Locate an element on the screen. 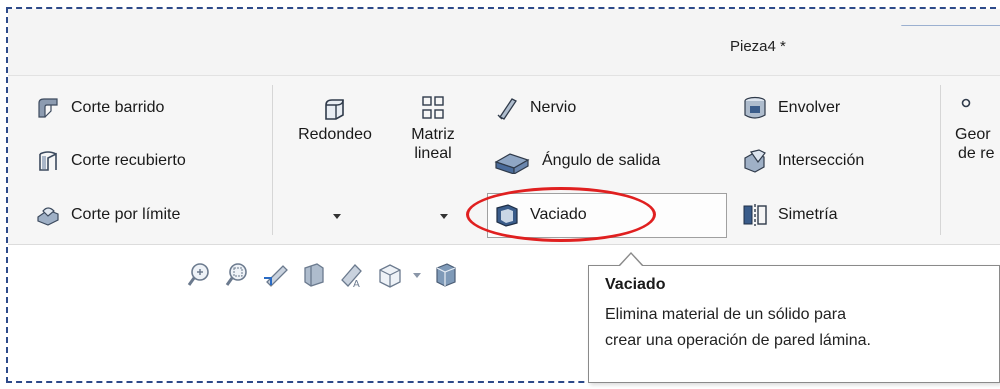 Image resolution: width=1000 pixels, height=389 pixels. rib-button: Nervio is located at coordinates (535, 108).